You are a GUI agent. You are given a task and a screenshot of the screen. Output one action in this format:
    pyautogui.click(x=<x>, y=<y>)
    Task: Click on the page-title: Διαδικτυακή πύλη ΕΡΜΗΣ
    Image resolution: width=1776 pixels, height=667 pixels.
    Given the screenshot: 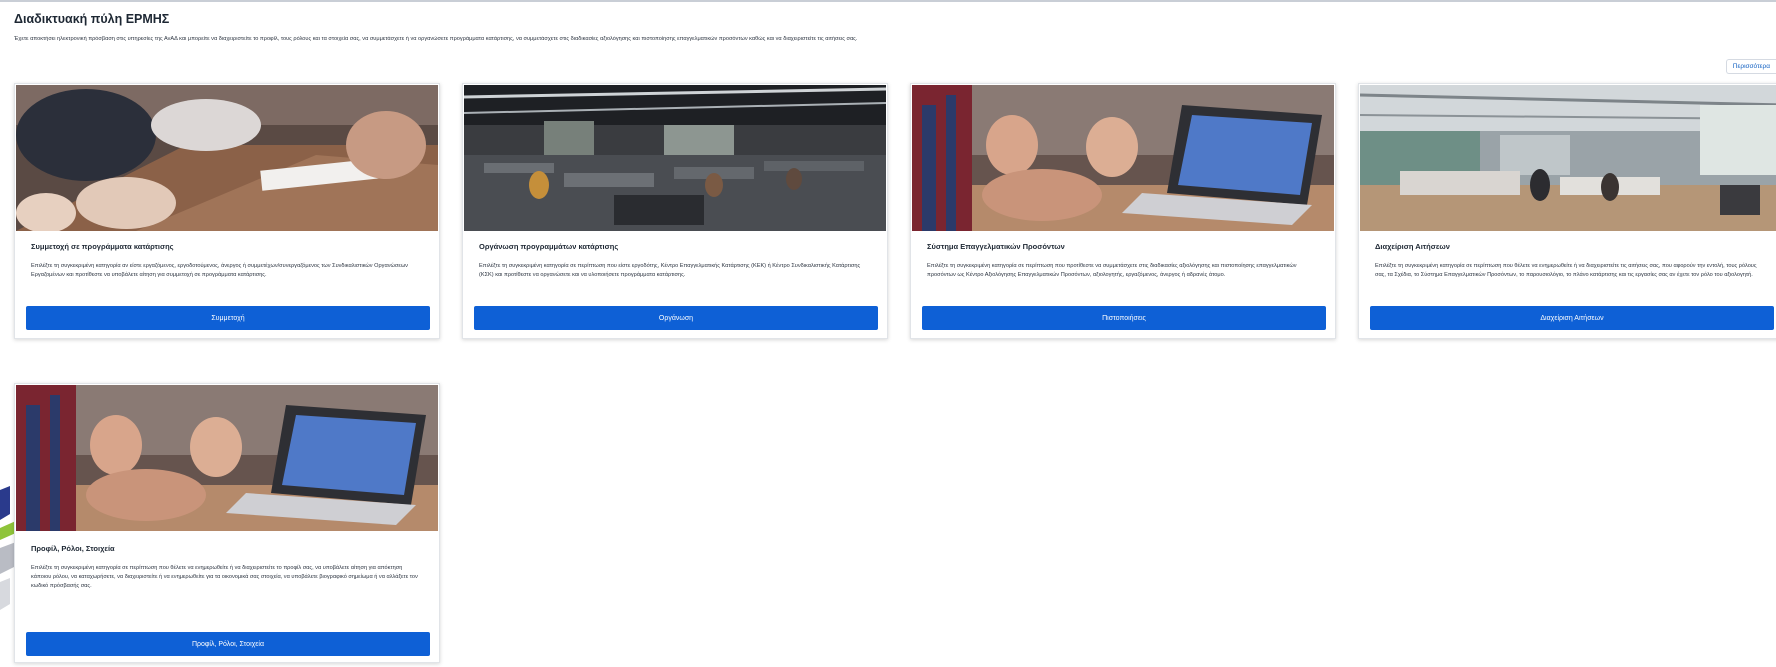 What is the action you would take?
    pyautogui.click(x=92, y=19)
    